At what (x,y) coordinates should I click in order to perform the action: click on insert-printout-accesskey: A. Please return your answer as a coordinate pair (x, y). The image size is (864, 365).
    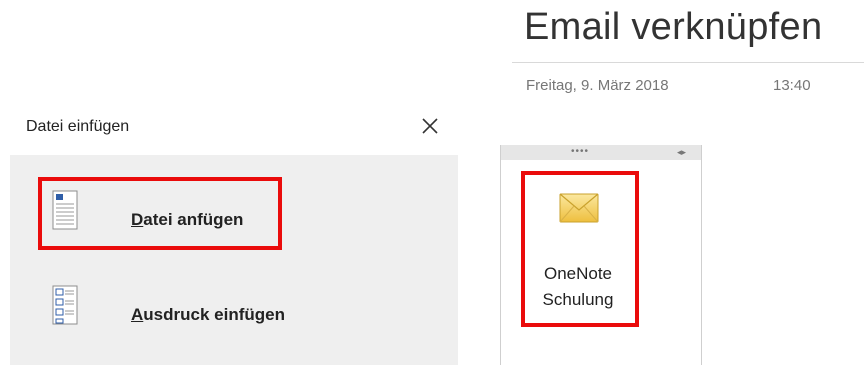
    Looking at the image, I should click on (137, 314).